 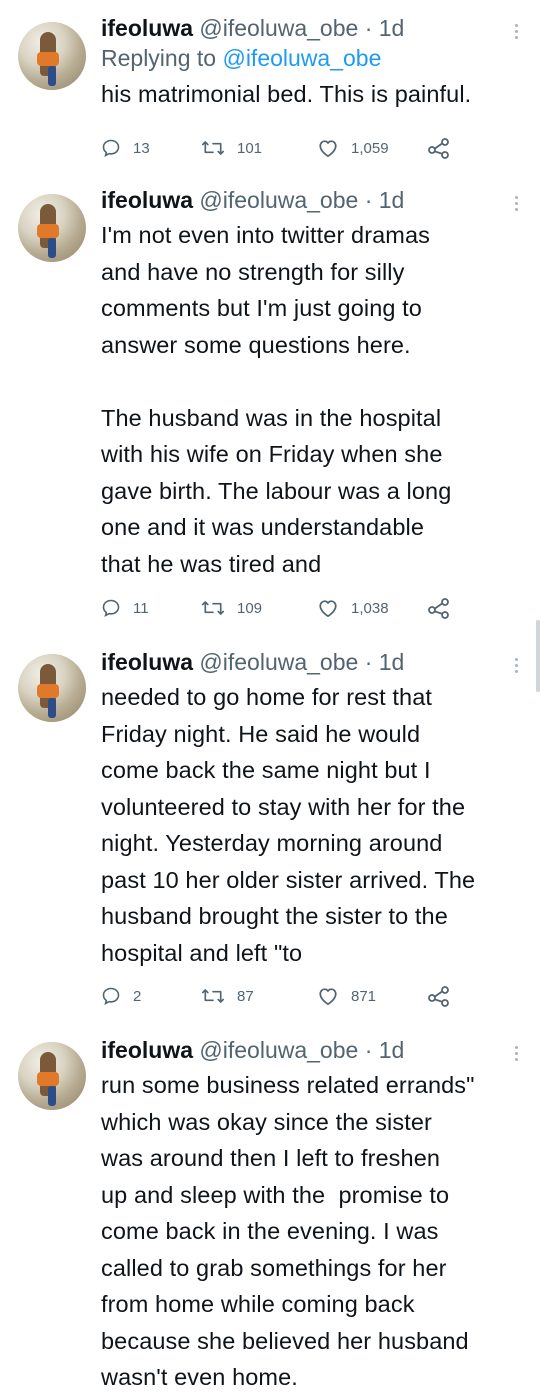 What do you see at coordinates (370, 608) in the screenshot?
I see `like-count: 1,038` at bounding box center [370, 608].